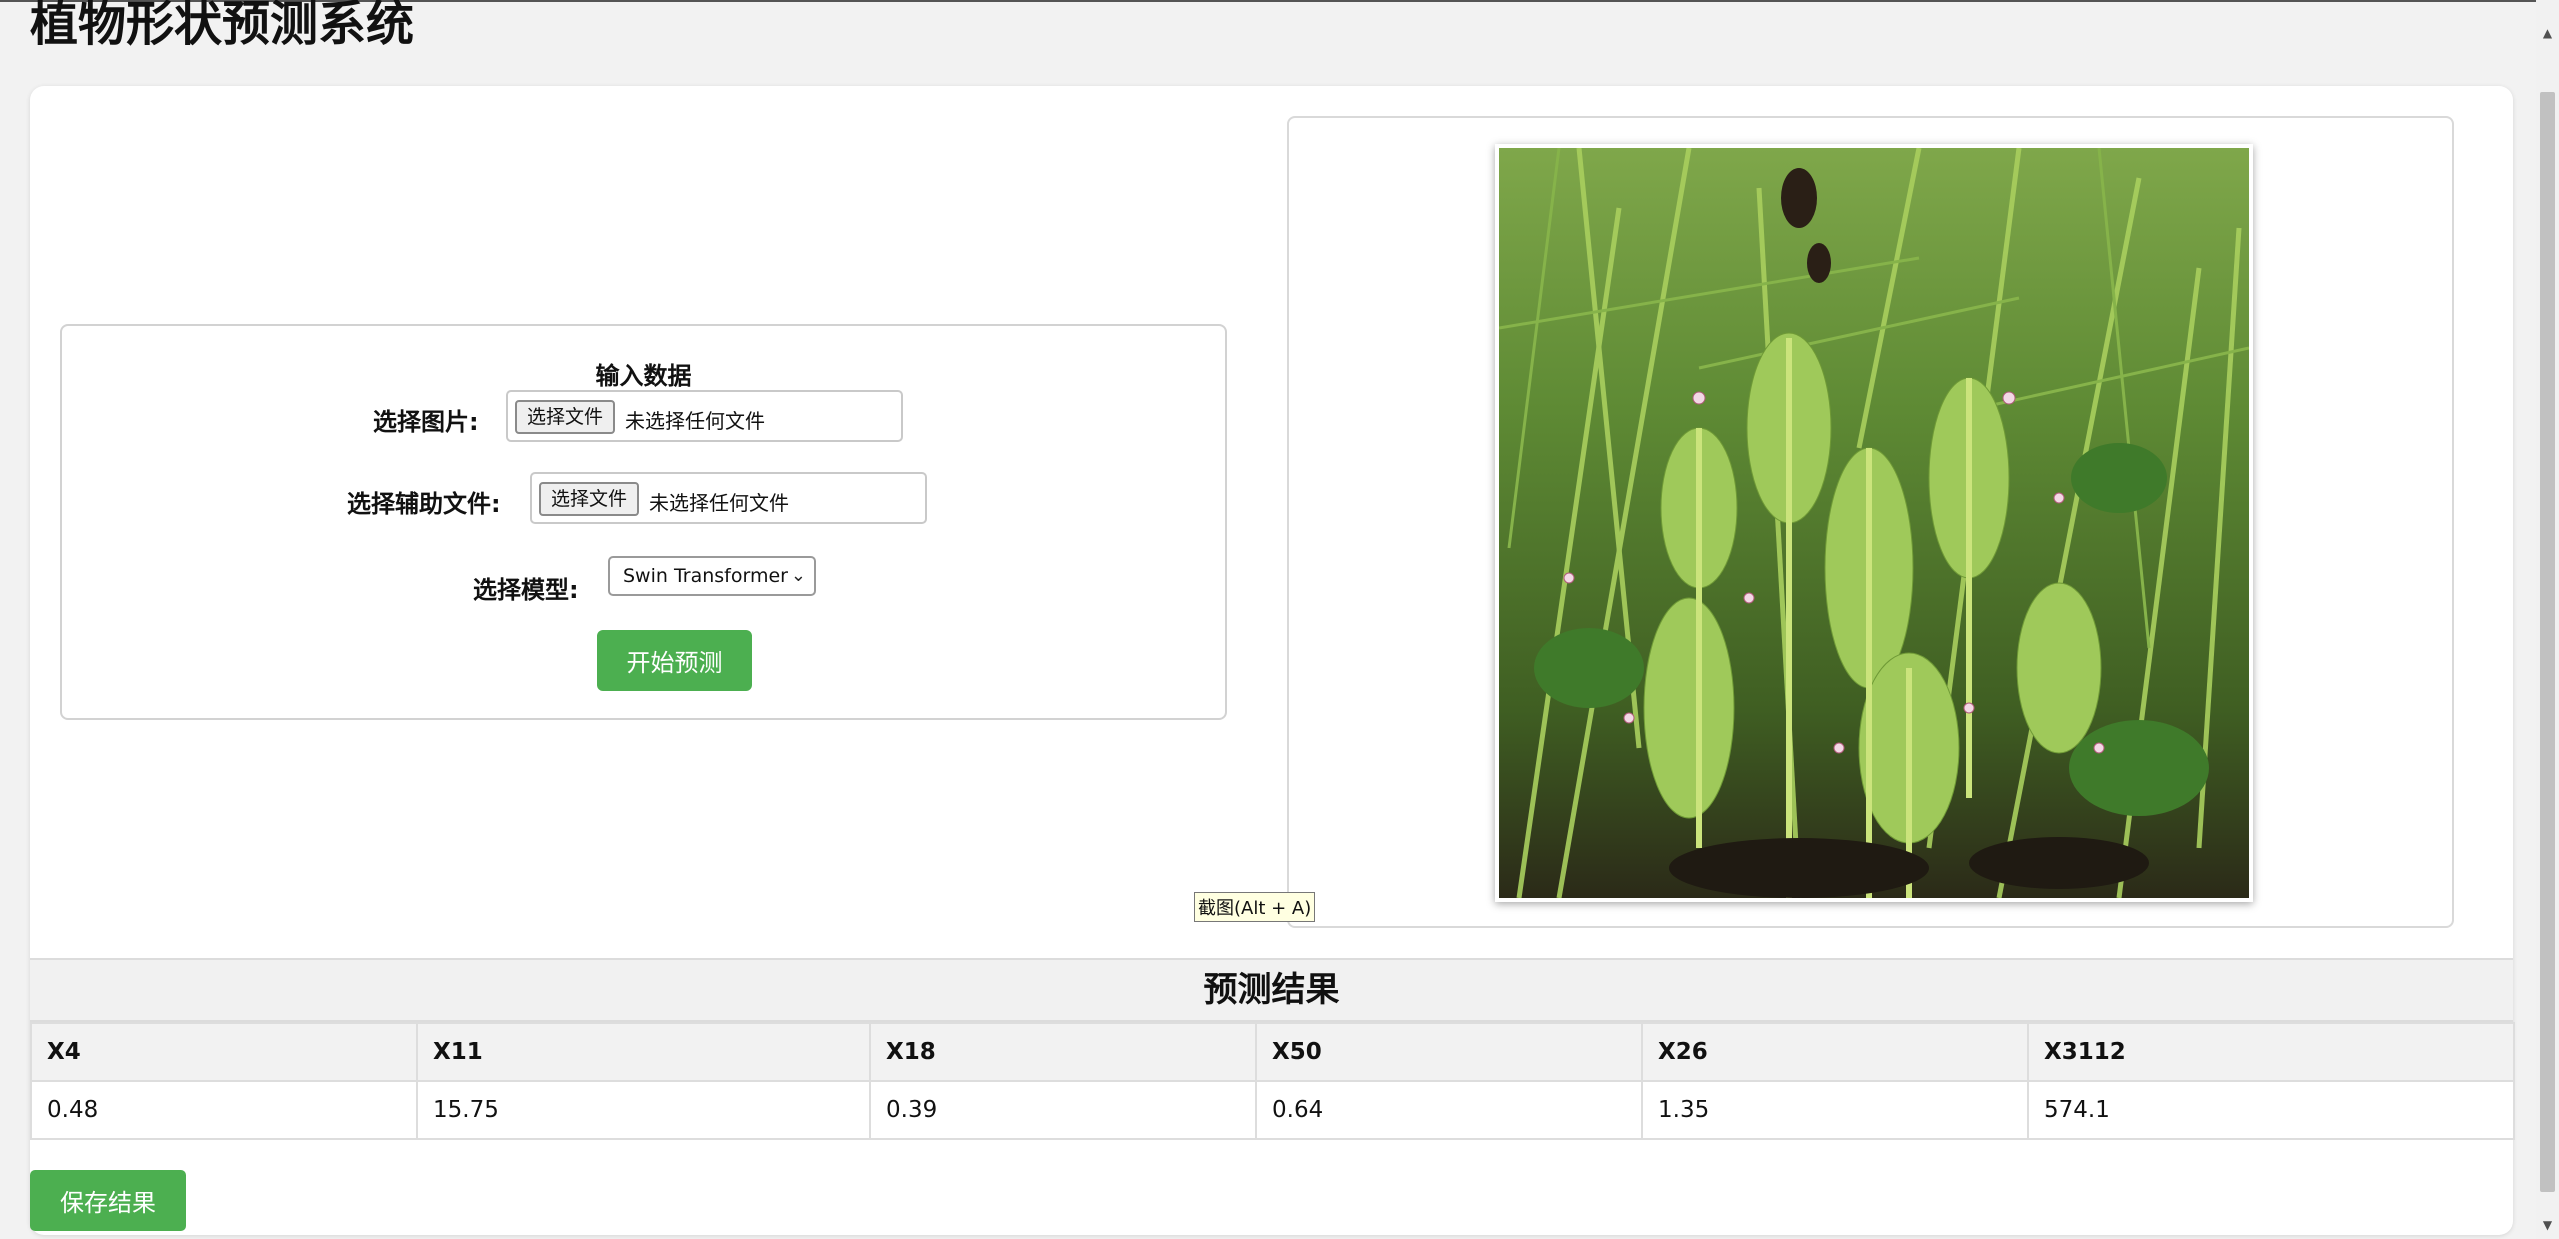 The image size is (2559, 1239). Describe the element at coordinates (695, 421) in the screenshot. I see `image-file-status: 未选择任何文件` at that location.